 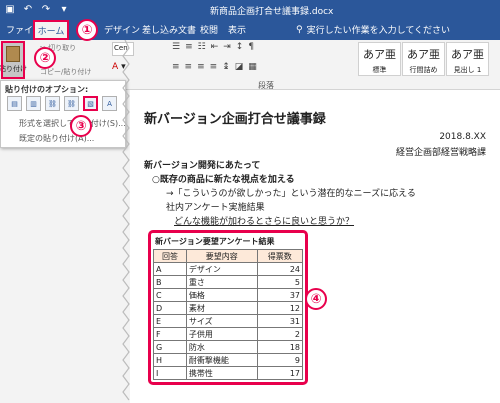 I want to click on title-bar: ▣ ↶ ↷ ▾ 新商品企画打合せ議事録.docx, so click(x=250, y=10).